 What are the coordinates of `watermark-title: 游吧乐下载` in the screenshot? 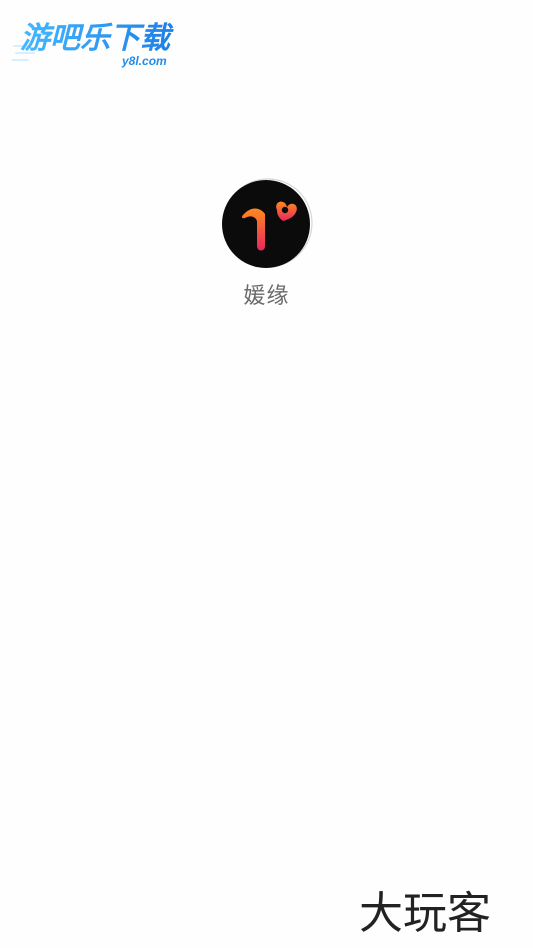 It's located at (97, 38).